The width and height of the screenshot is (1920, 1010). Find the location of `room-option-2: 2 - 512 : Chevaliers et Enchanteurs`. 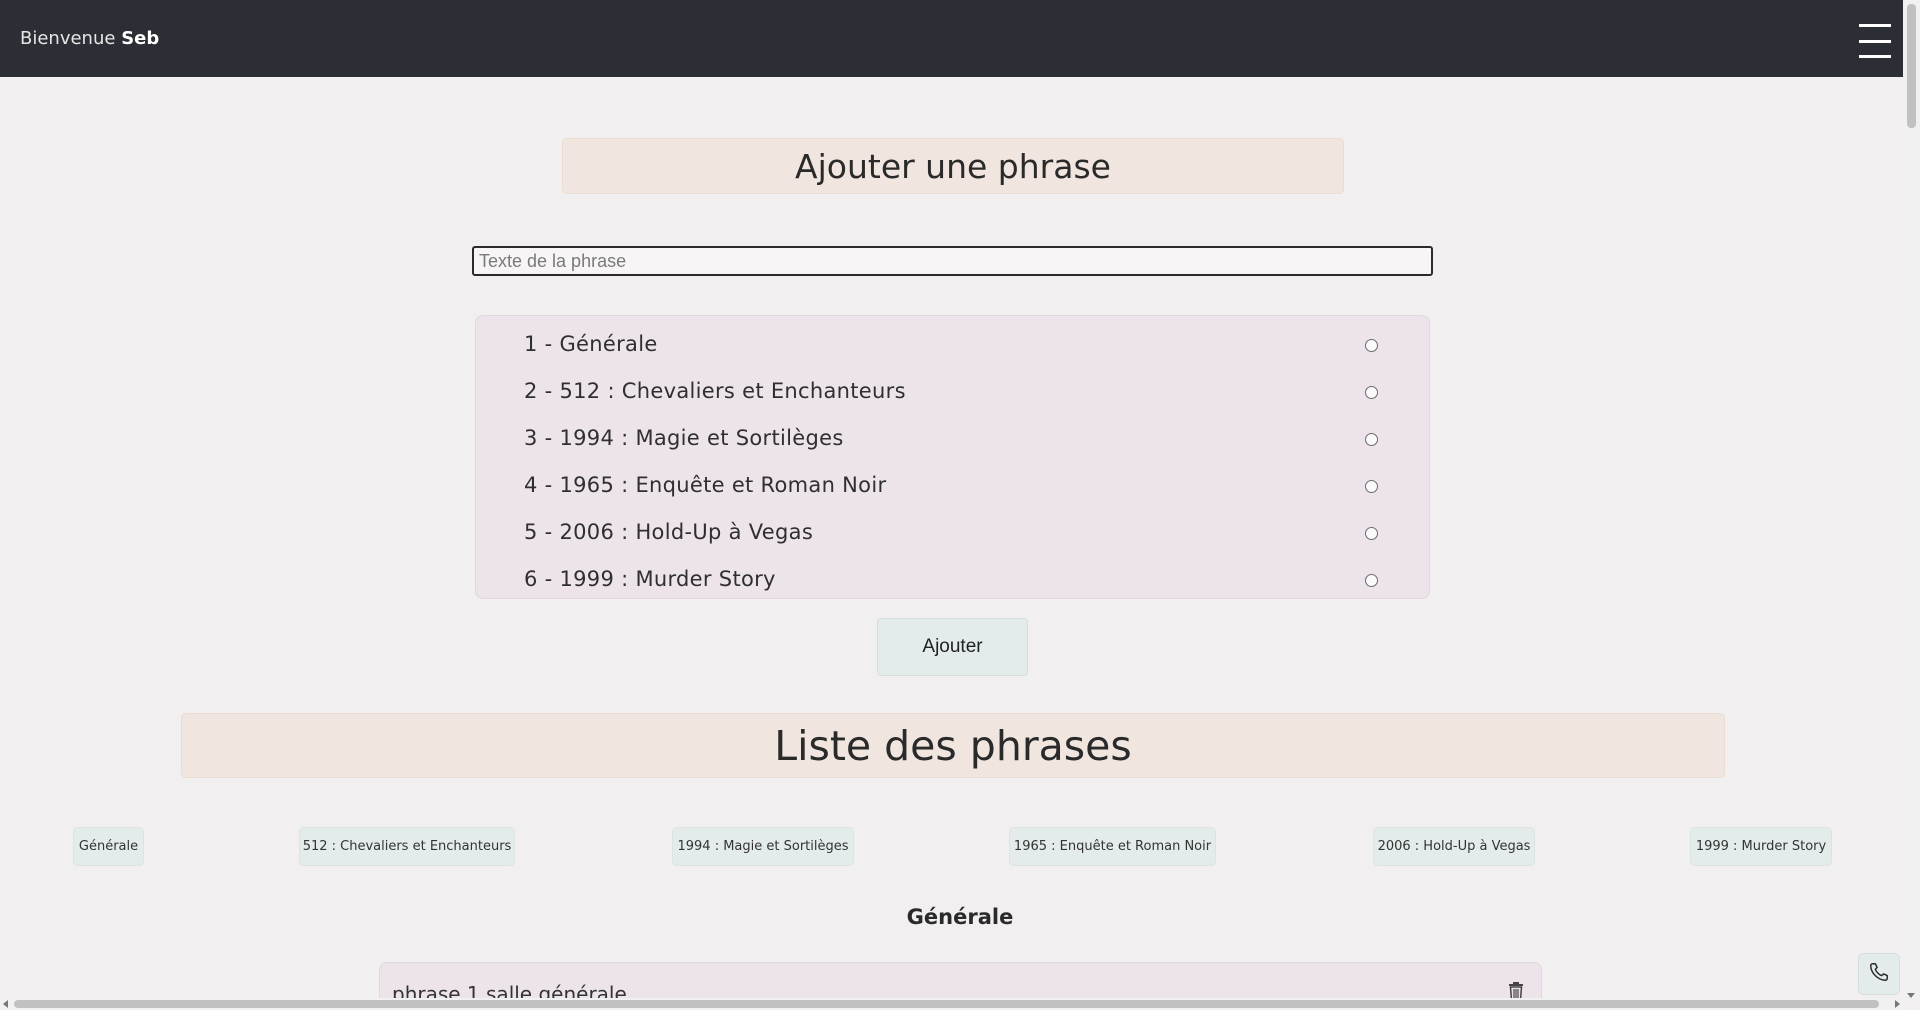

room-option-2: 2 - 512 : Chevaliers et Enchanteurs is located at coordinates (952, 391).